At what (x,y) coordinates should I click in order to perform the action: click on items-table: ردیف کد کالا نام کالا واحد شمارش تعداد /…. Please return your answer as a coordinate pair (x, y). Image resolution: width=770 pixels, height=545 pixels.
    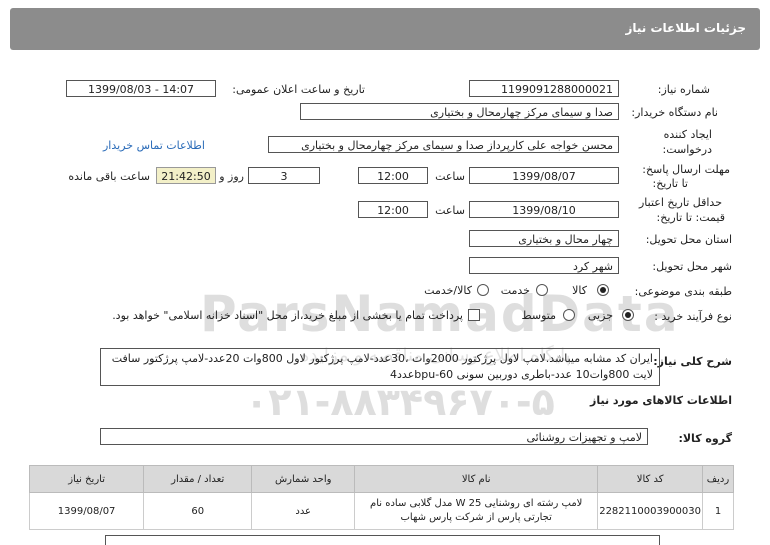
    Looking at the image, I should click on (381, 497).